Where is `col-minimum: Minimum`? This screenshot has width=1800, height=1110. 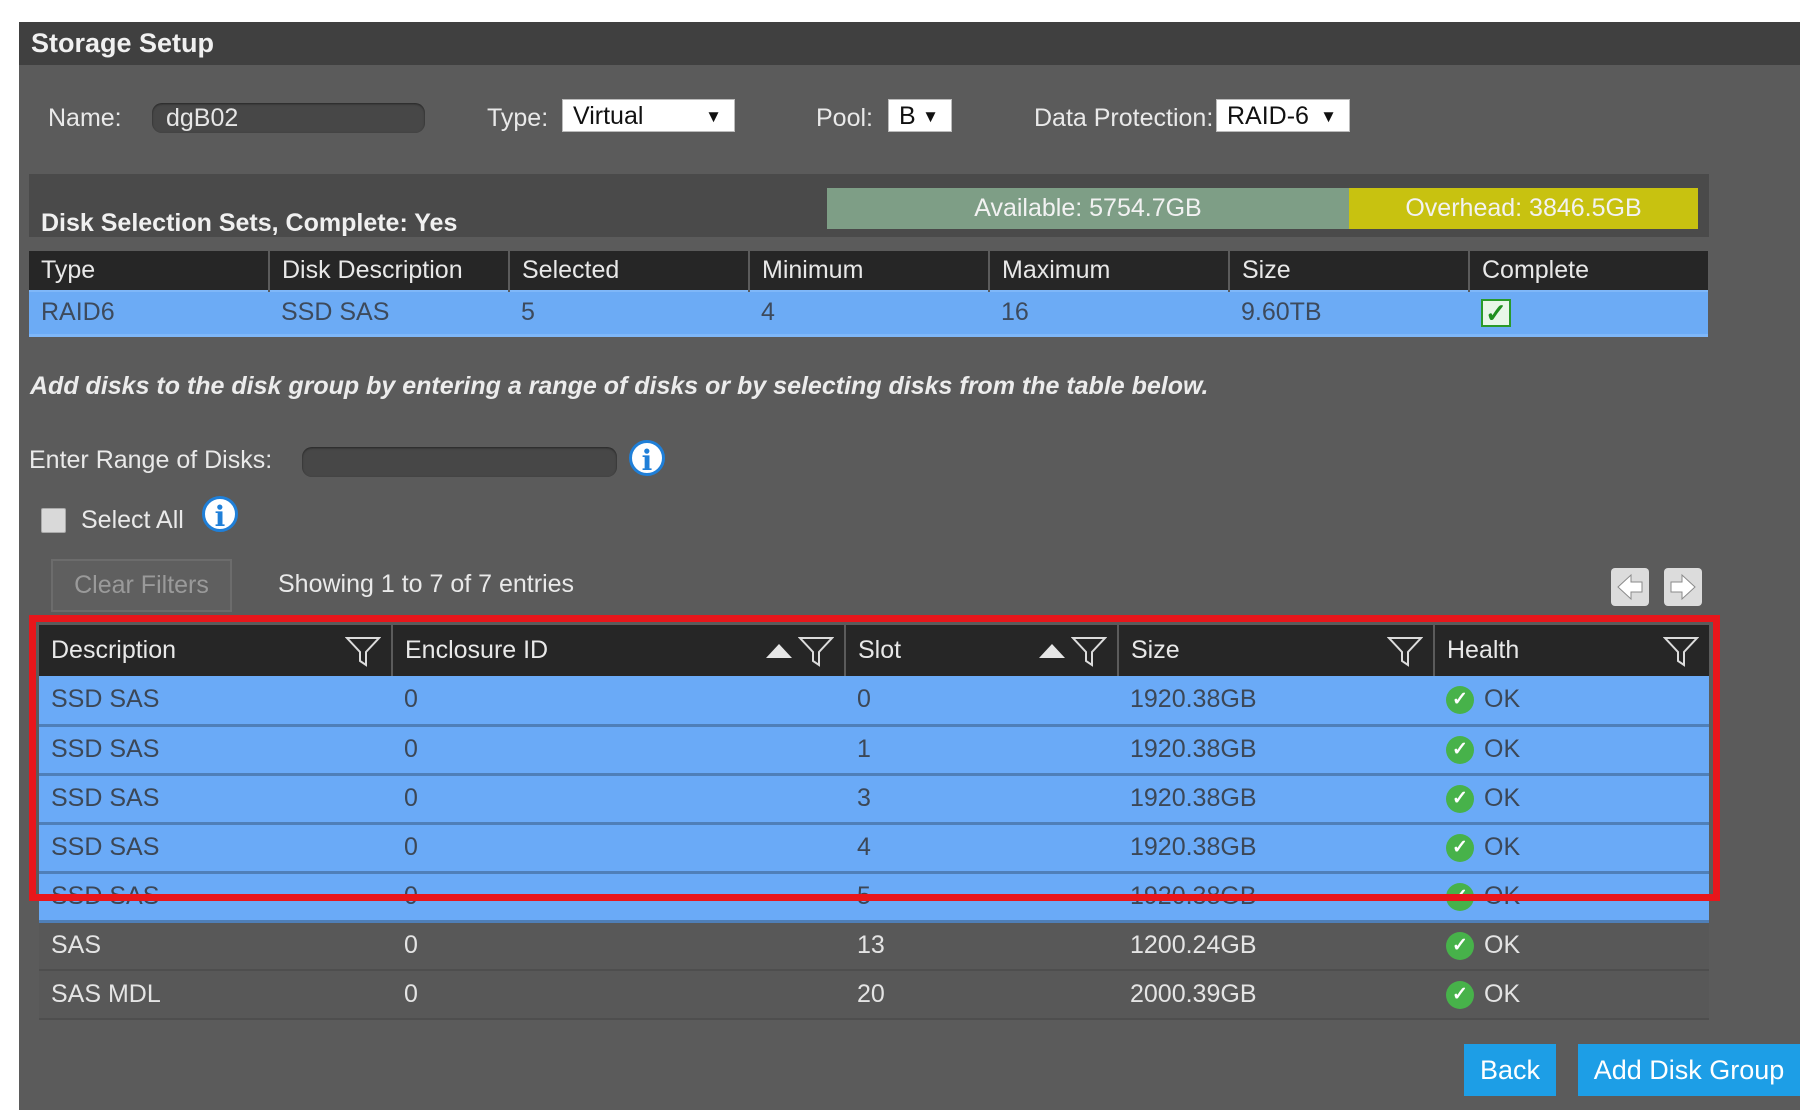 col-minimum: Minimum is located at coordinates (869, 271).